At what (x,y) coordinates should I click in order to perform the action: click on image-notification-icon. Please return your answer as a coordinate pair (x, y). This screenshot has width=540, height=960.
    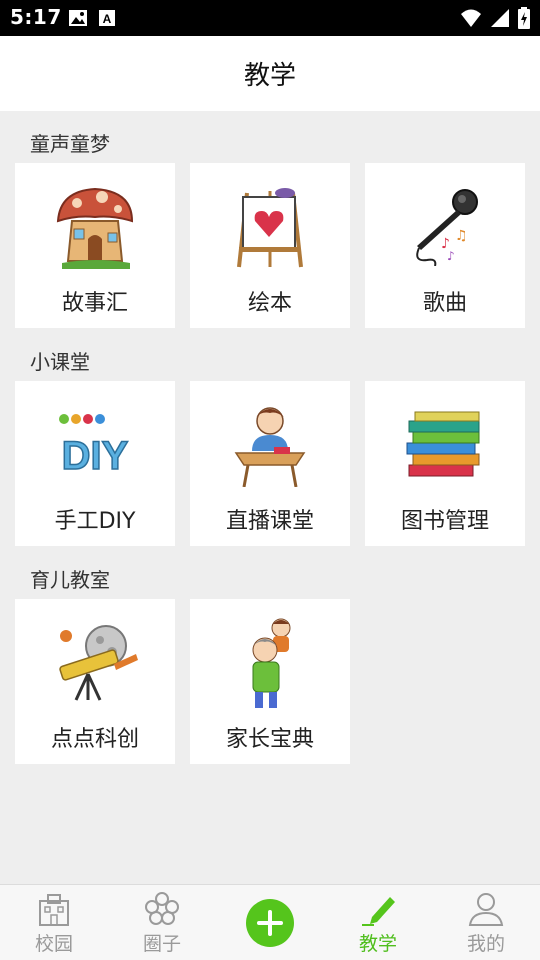
    Looking at the image, I should click on (78, 18).